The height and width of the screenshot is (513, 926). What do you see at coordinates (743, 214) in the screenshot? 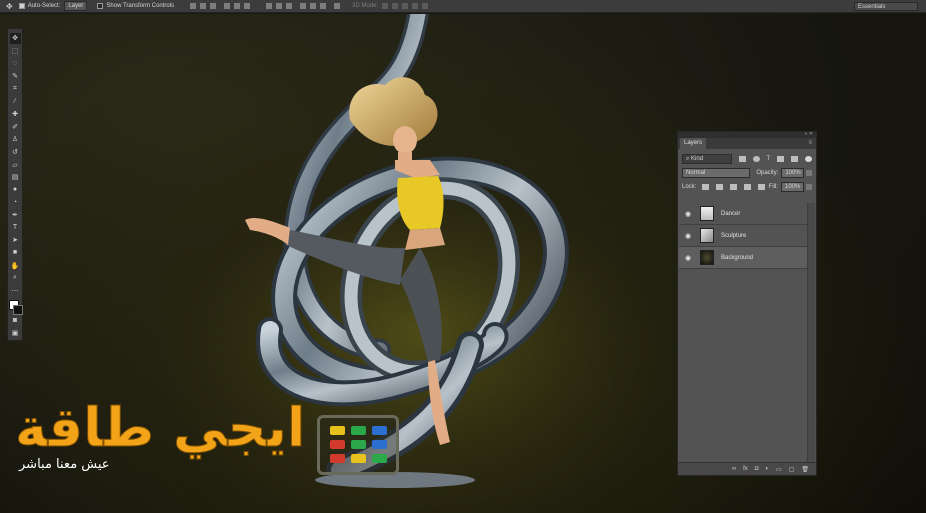
I see `layer-row-dancer: ◉ Dancer` at bounding box center [743, 214].